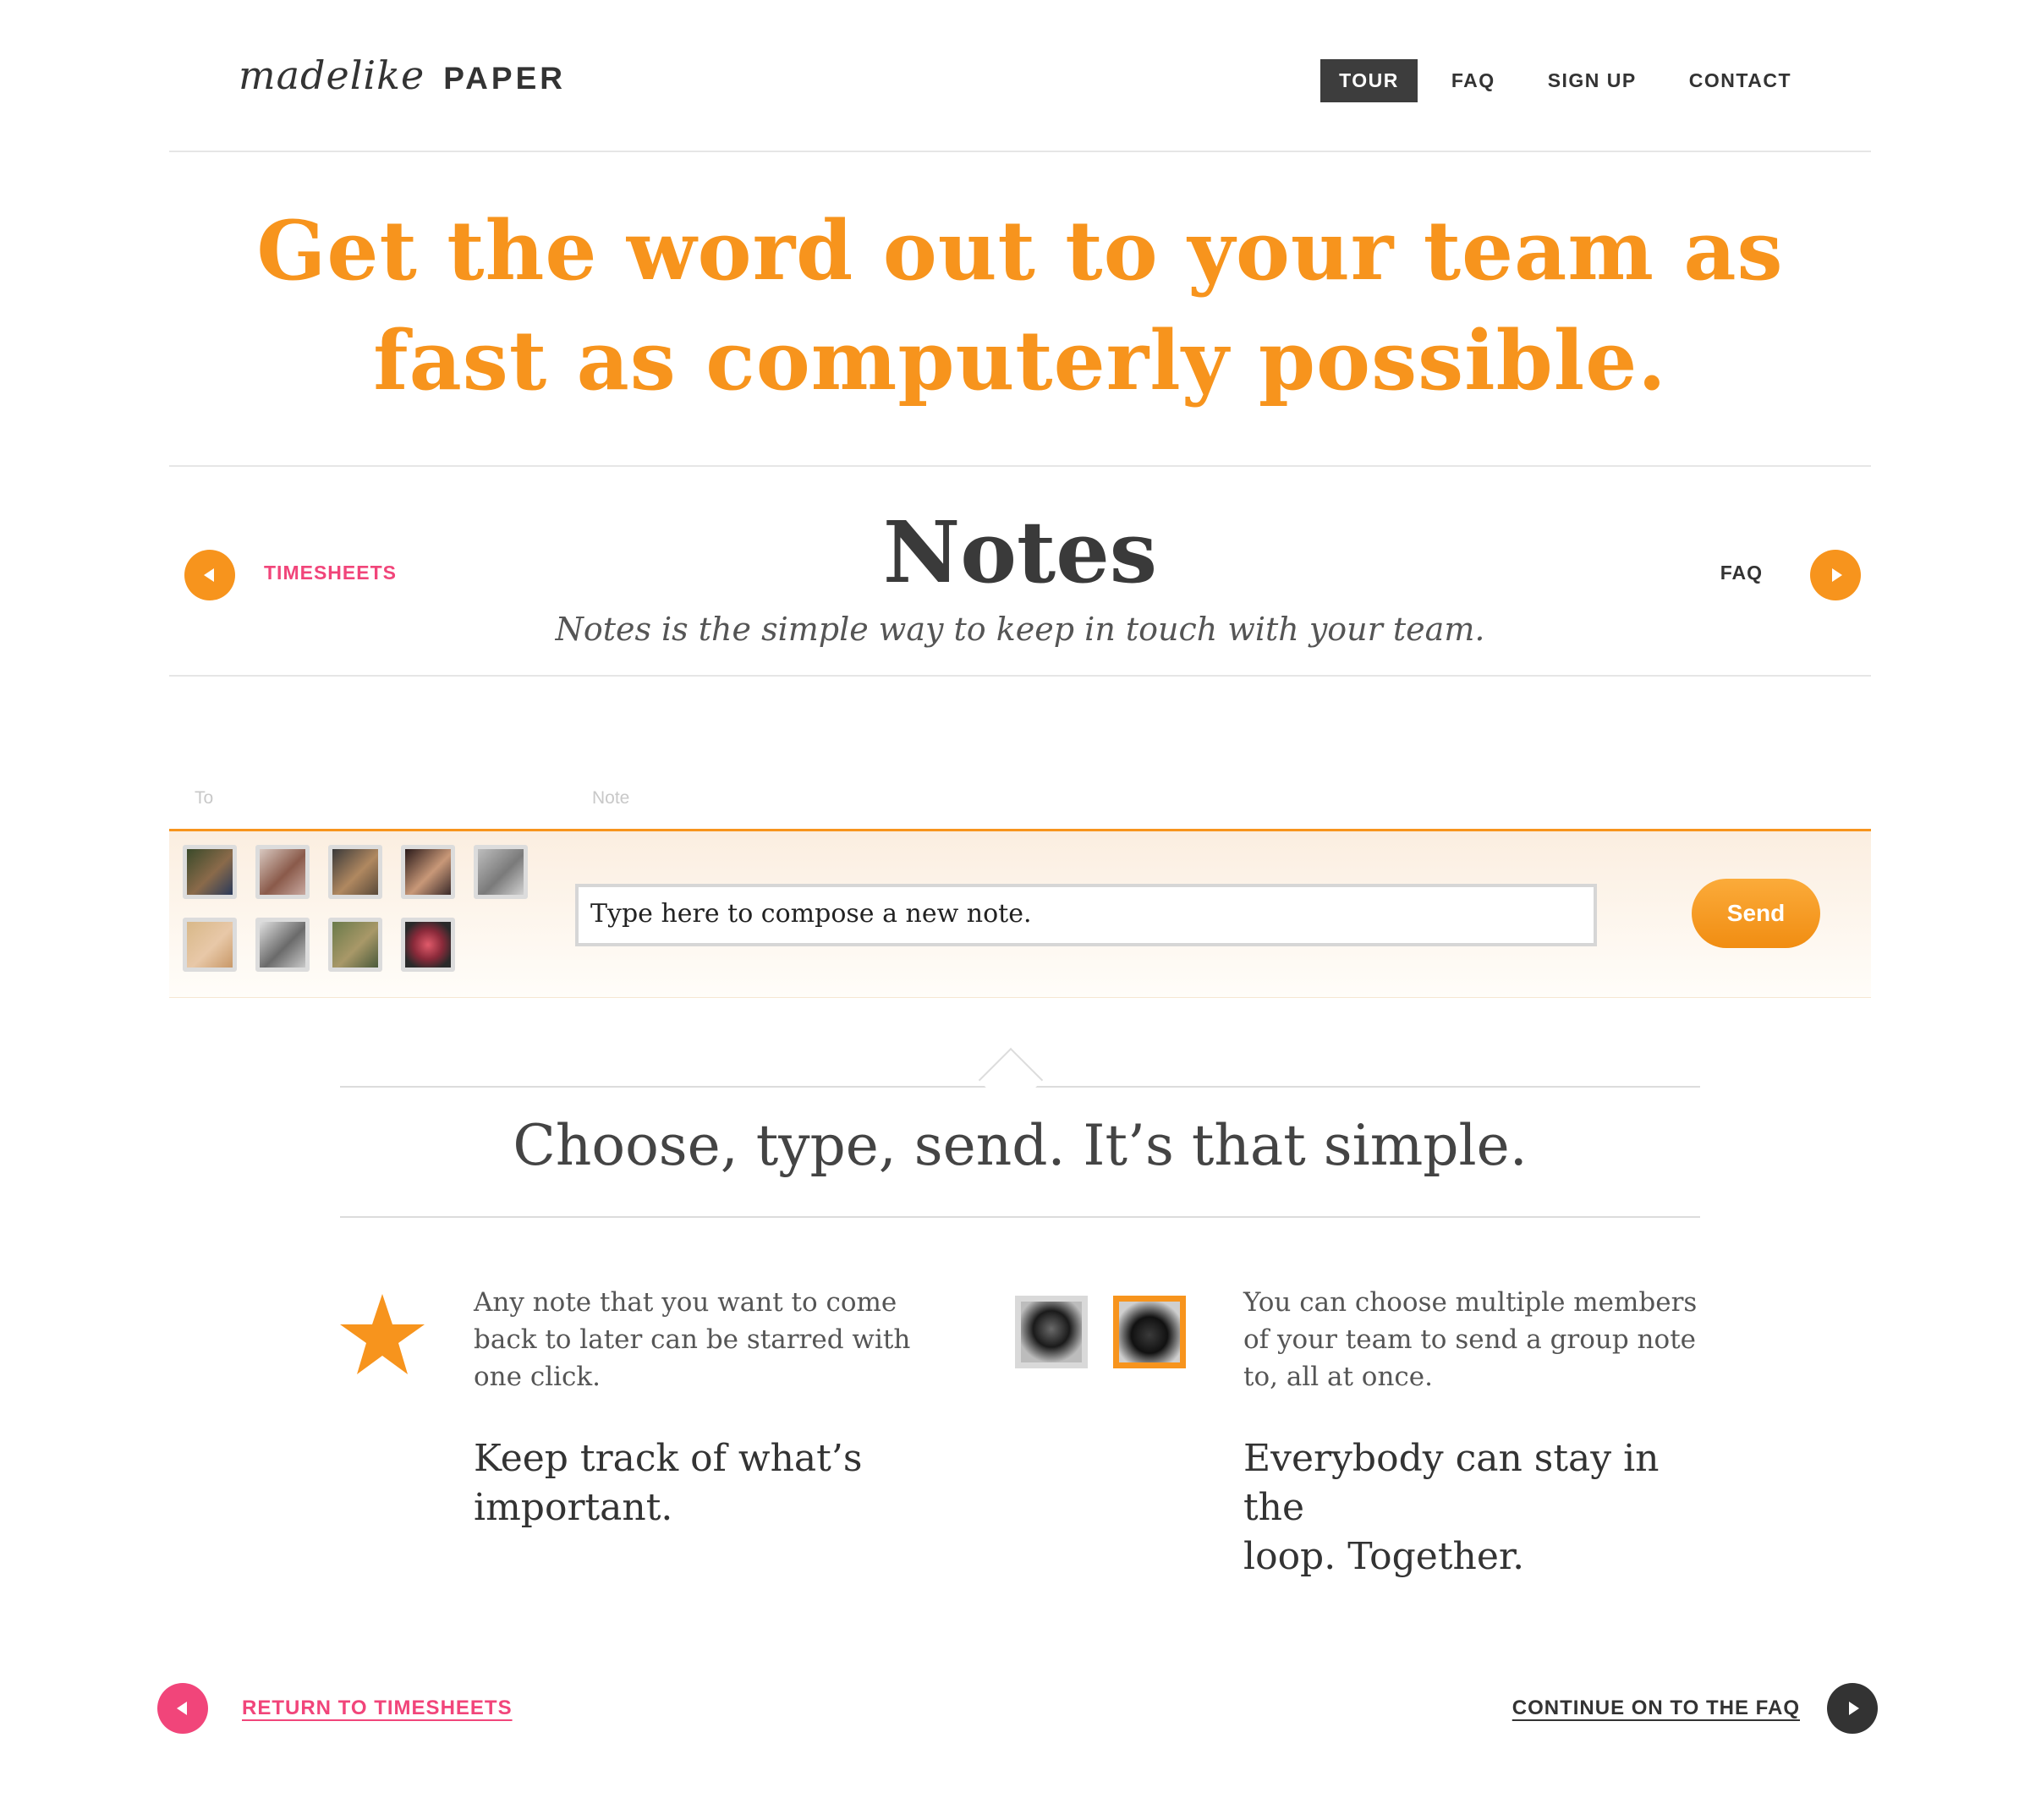  What do you see at coordinates (573, 1507) in the screenshot?
I see `feature-title-line: important.` at bounding box center [573, 1507].